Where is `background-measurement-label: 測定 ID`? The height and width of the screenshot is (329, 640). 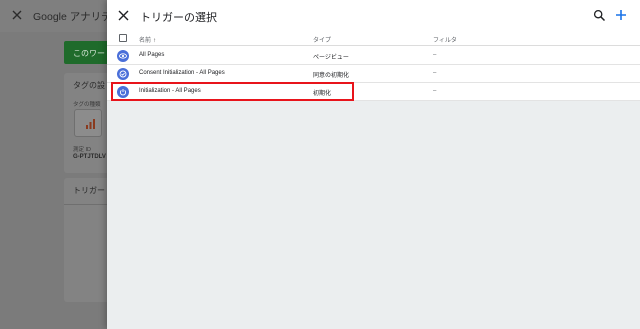 background-measurement-label: 測定 ID is located at coordinates (82, 150).